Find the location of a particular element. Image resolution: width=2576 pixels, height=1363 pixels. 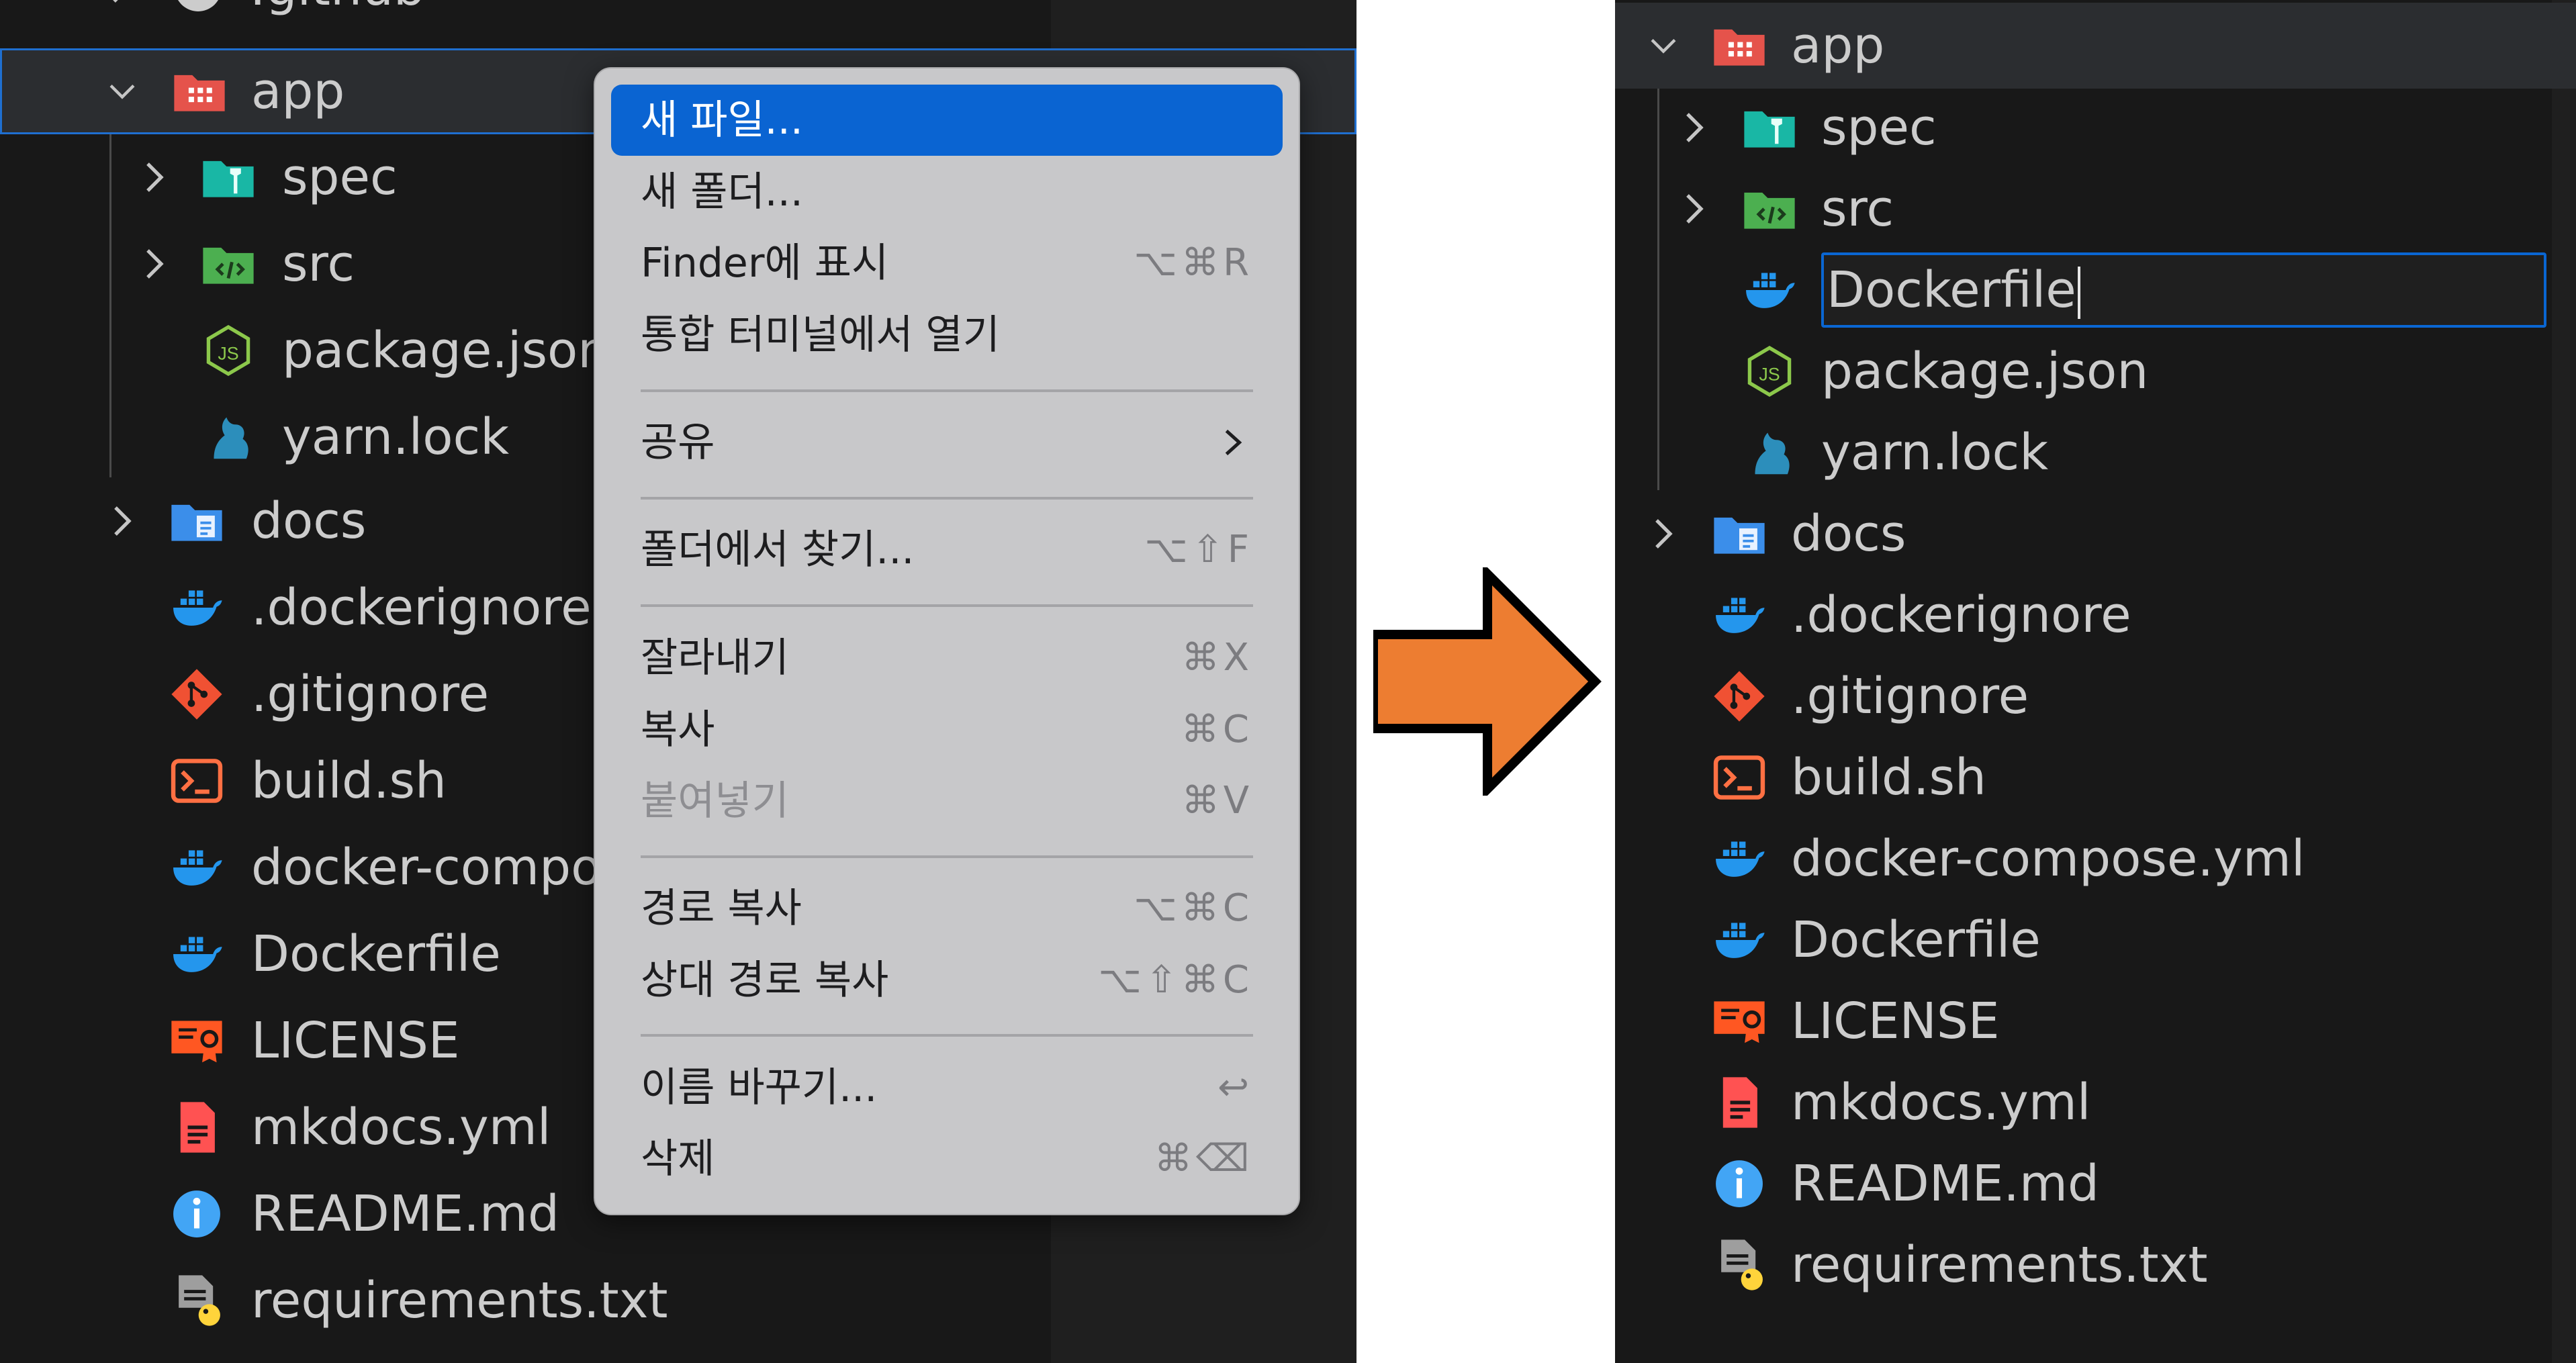

file-name: .github is located at coordinates (337, 15).